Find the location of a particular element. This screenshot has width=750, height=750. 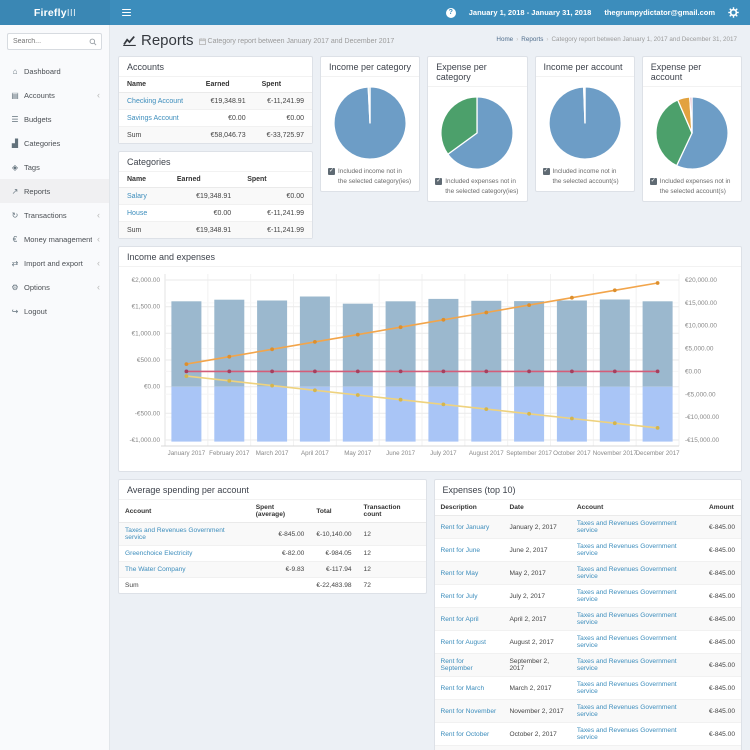

sidebar-item-budgets: ☰ Budgets is located at coordinates (54, 119).